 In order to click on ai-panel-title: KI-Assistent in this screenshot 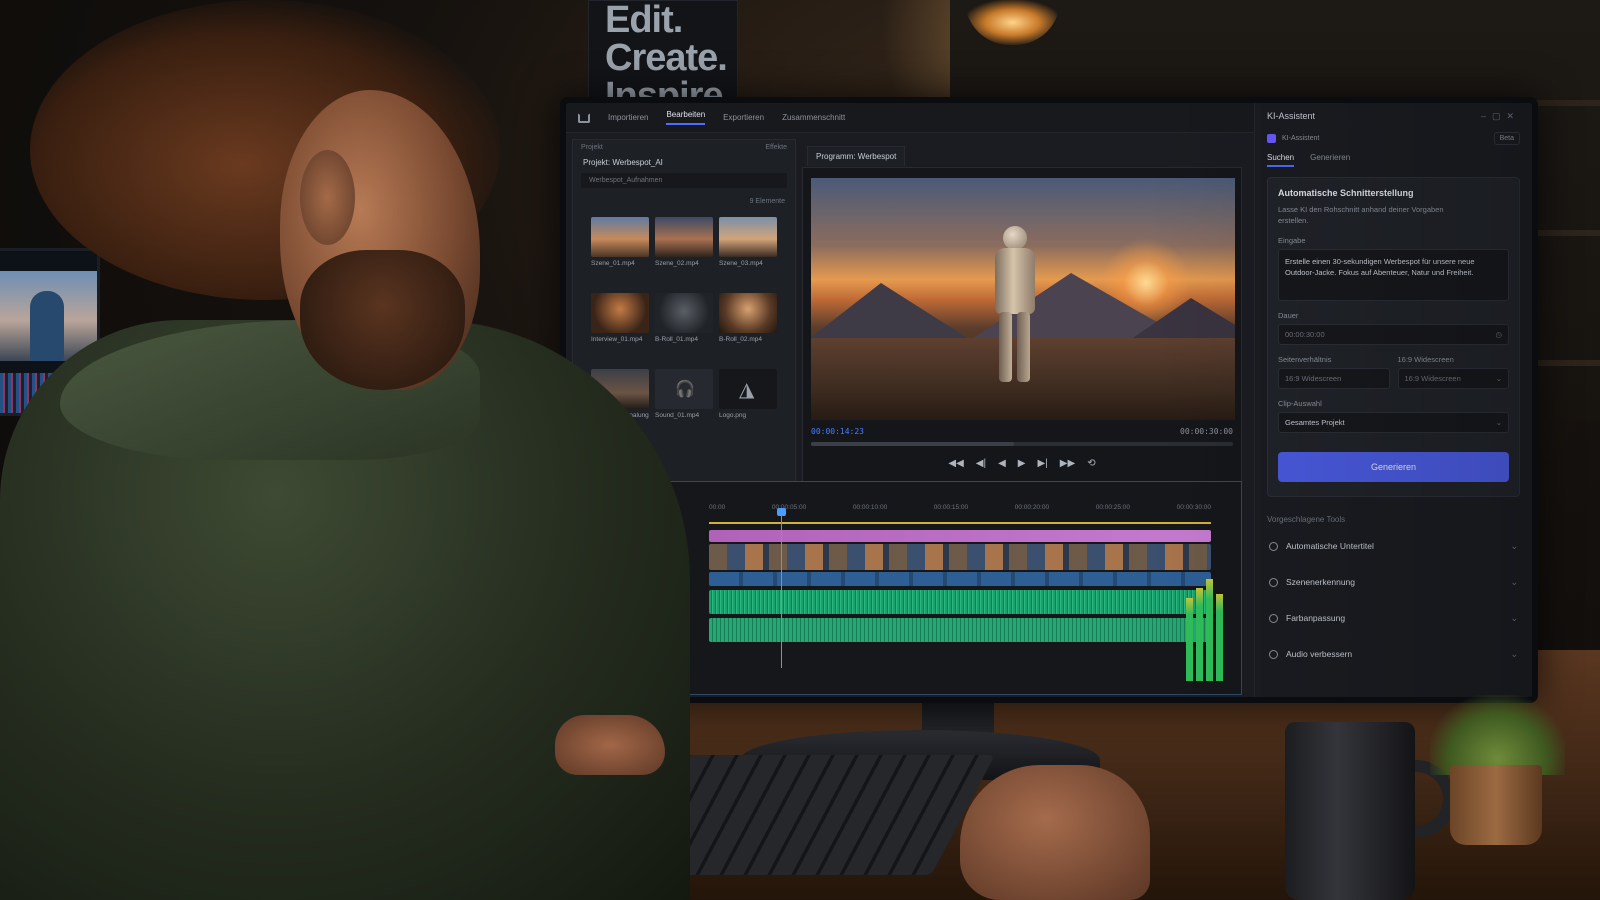, I will do `click(1291, 116)`.